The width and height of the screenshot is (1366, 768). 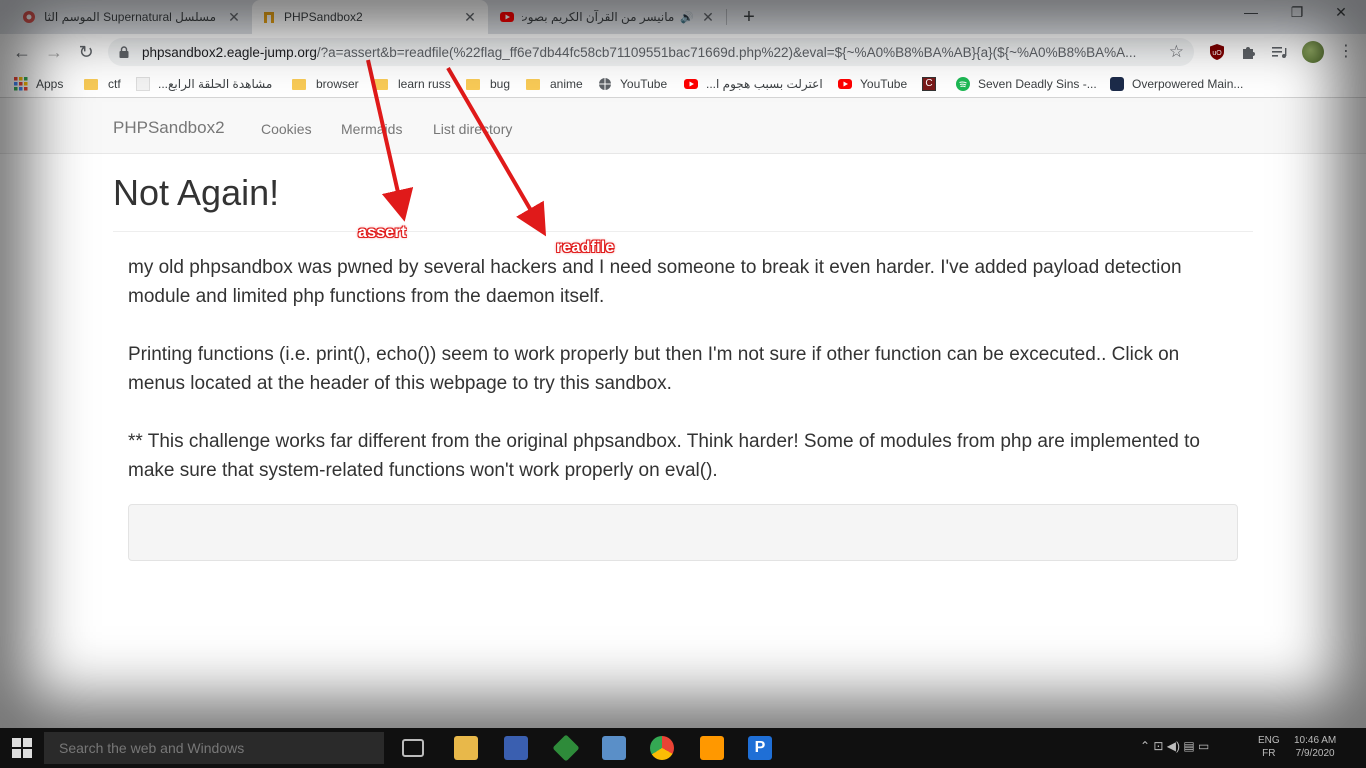 I want to click on taskbar-clock: 10:46 AM 7/9/2020, so click(x=1315, y=747).